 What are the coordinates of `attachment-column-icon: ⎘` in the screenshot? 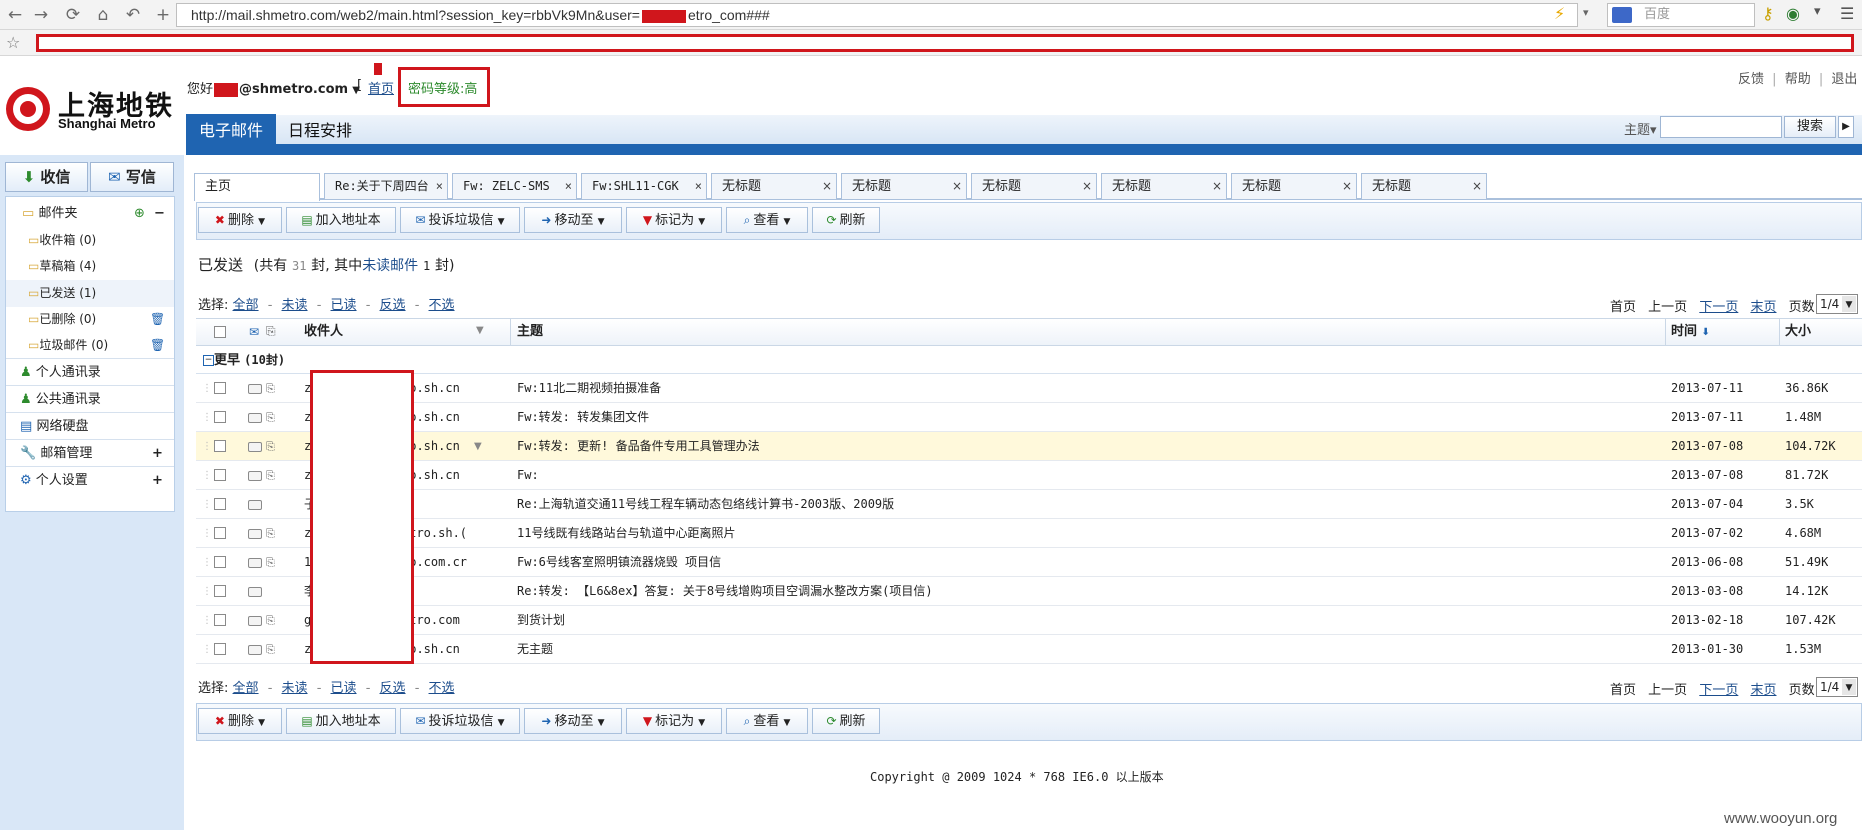 It's located at (271, 331).